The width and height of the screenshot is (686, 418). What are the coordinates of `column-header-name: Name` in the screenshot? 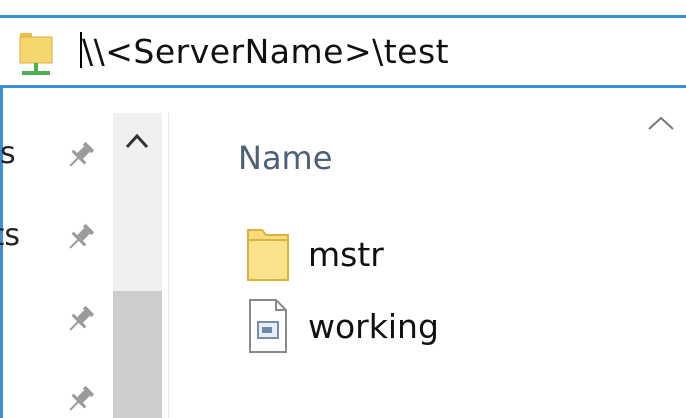 It's located at (285, 158).